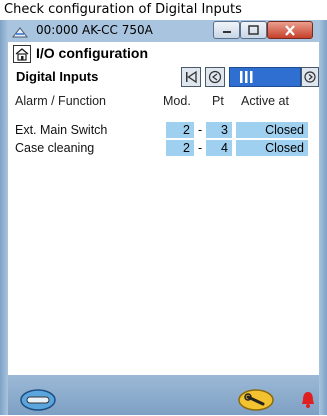 The width and height of the screenshot is (327, 416). I want to click on page-title: I/O configuration, so click(92, 53).